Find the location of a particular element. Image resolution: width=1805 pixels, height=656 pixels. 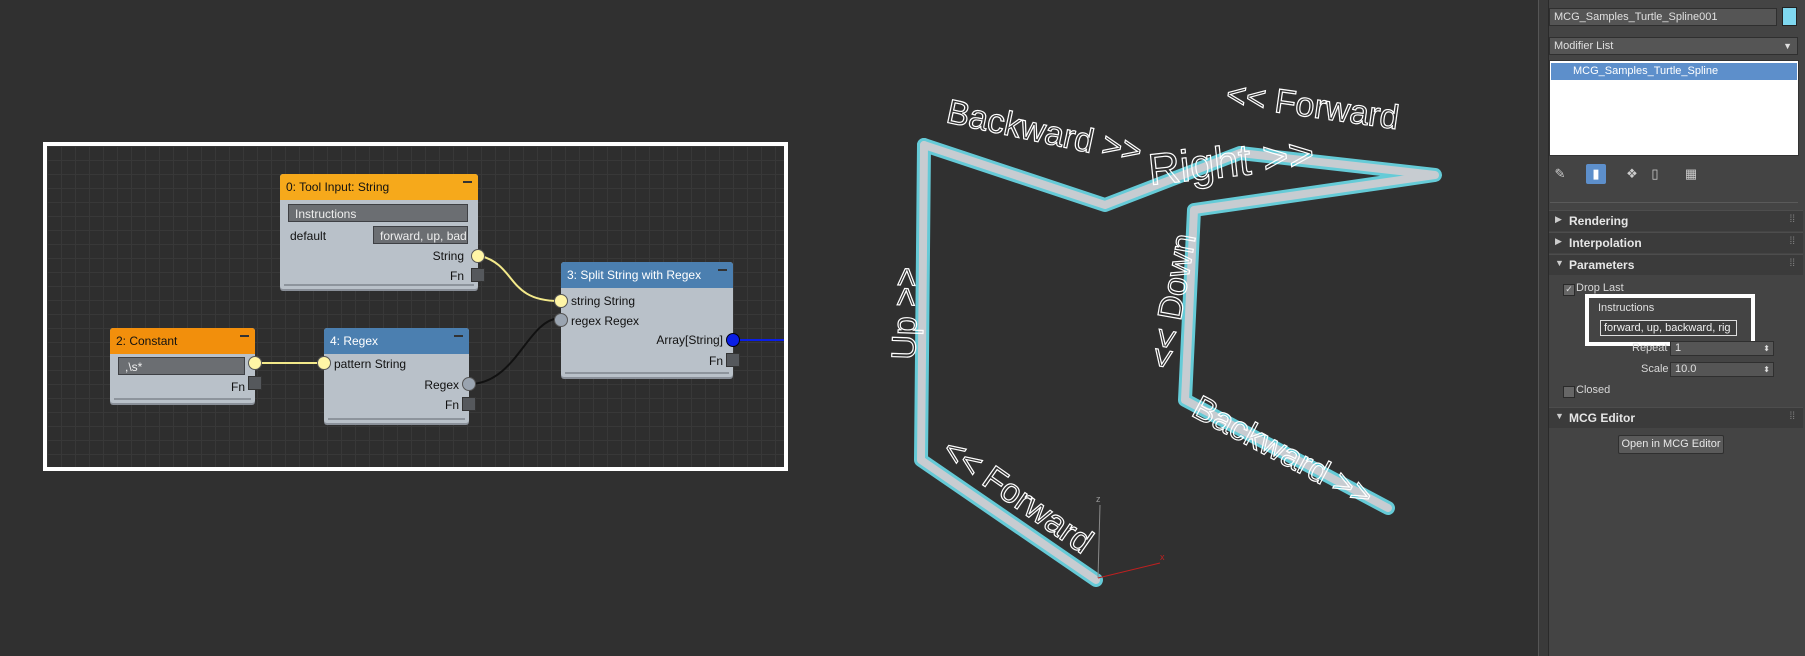

show-end-result-icon: ▮ is located at coordinates (1596, 174).